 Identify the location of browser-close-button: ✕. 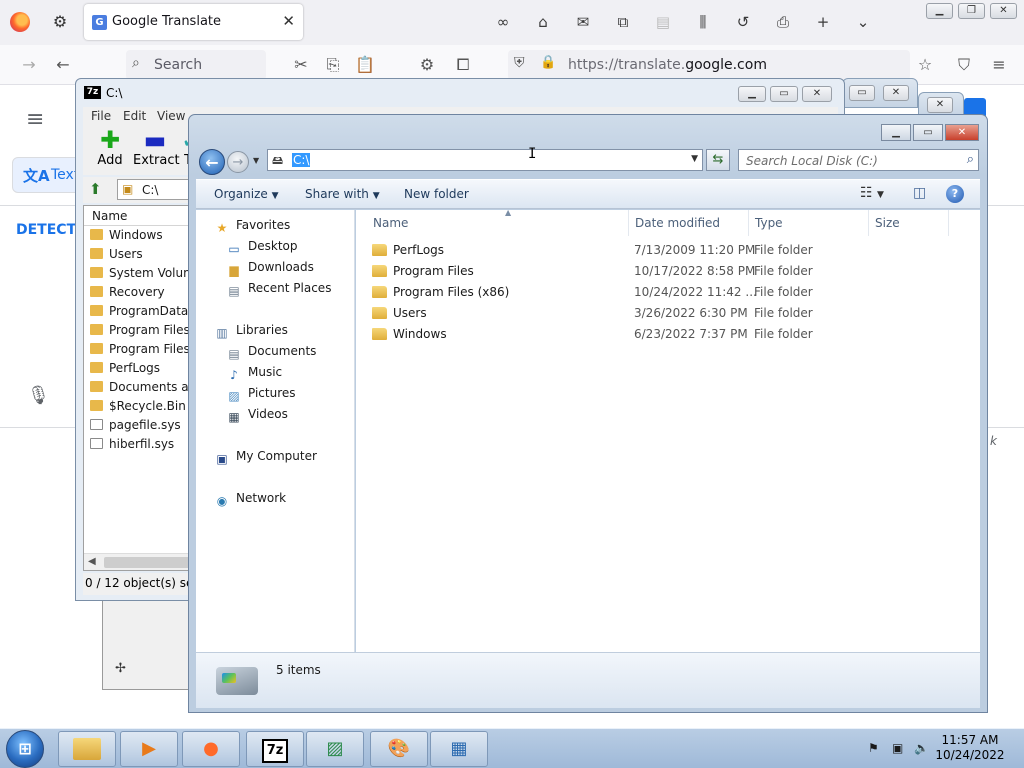
(1003, 11).